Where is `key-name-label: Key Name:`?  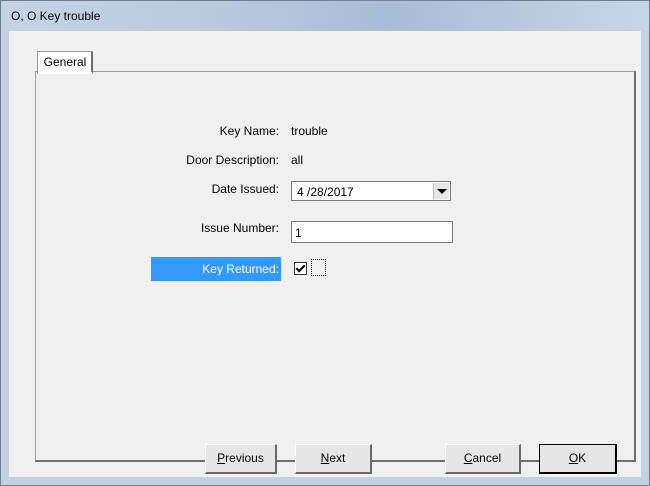
key-name-label: Key Name: is located at coordinates (249, 131).